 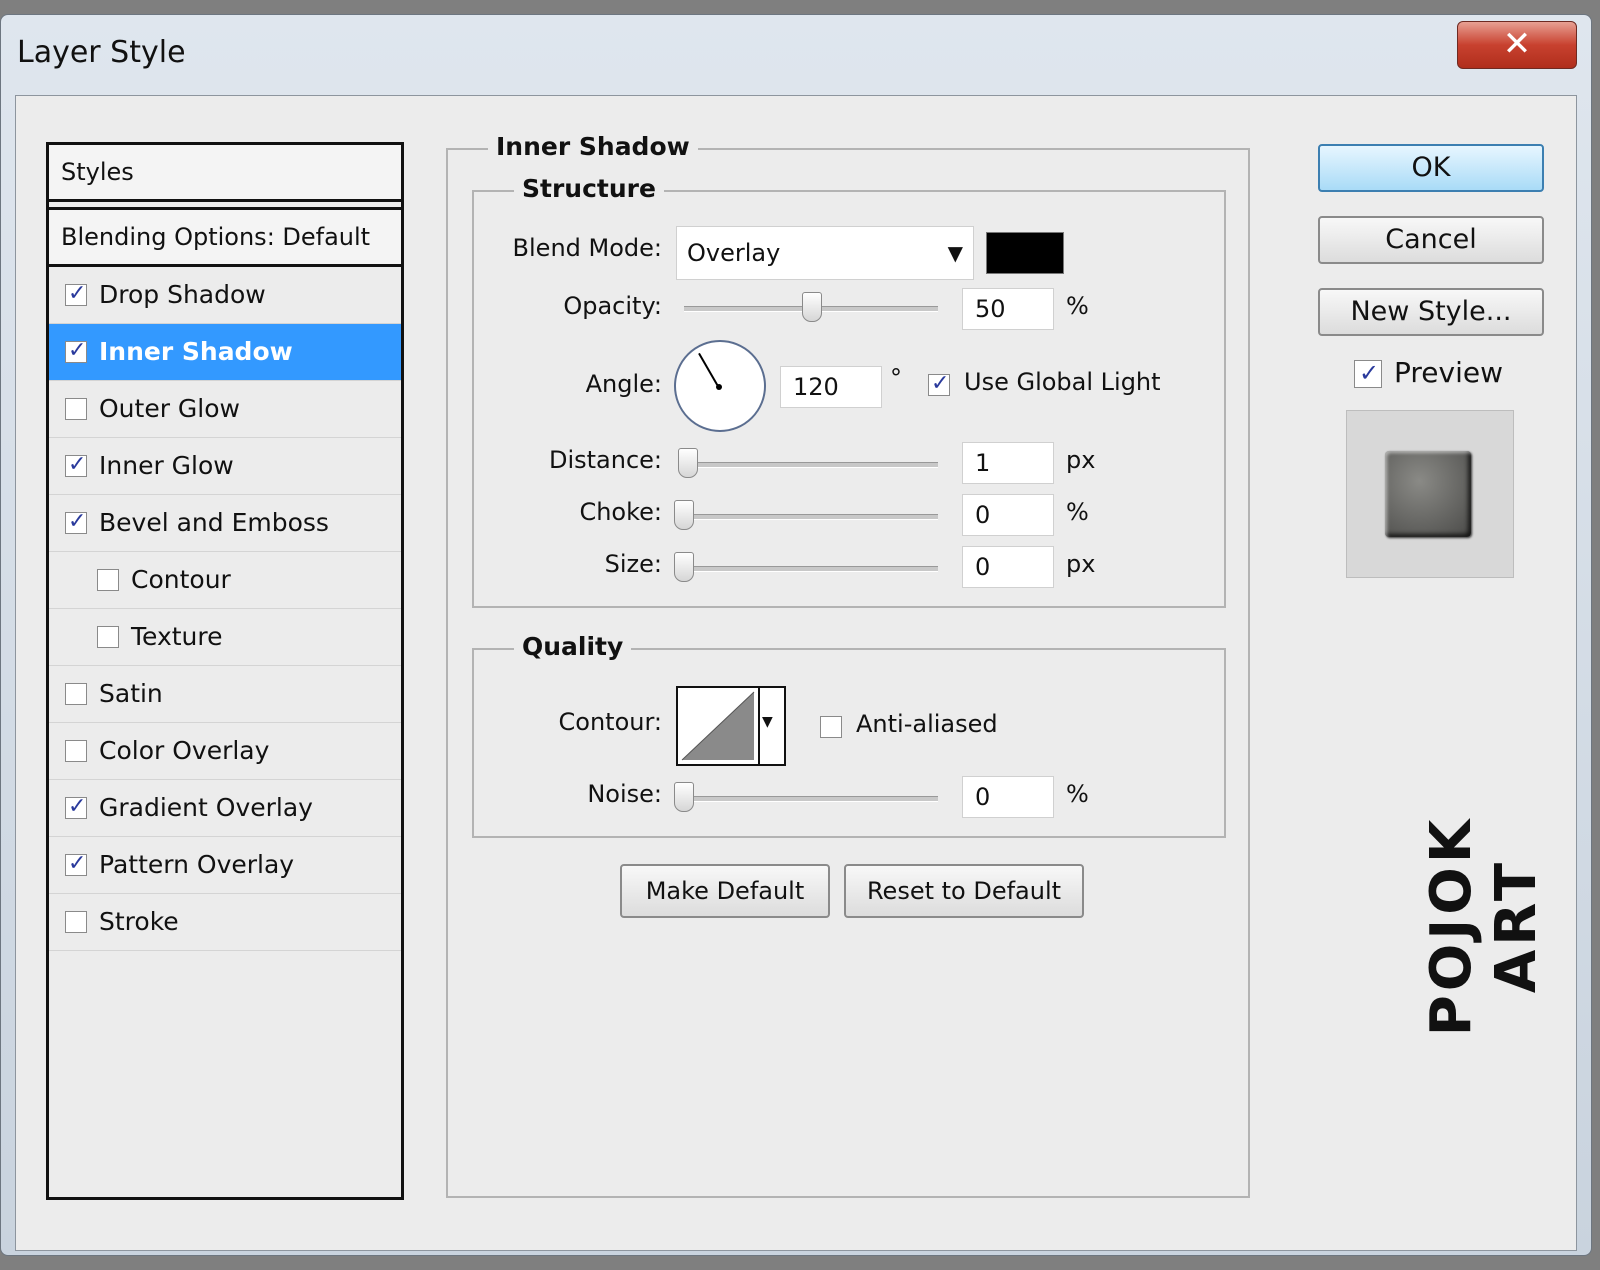 What do you see at coordinates (181, 579) in the screenshot?
I see `style-item-label: Contour` at bounding box center [181, 579].